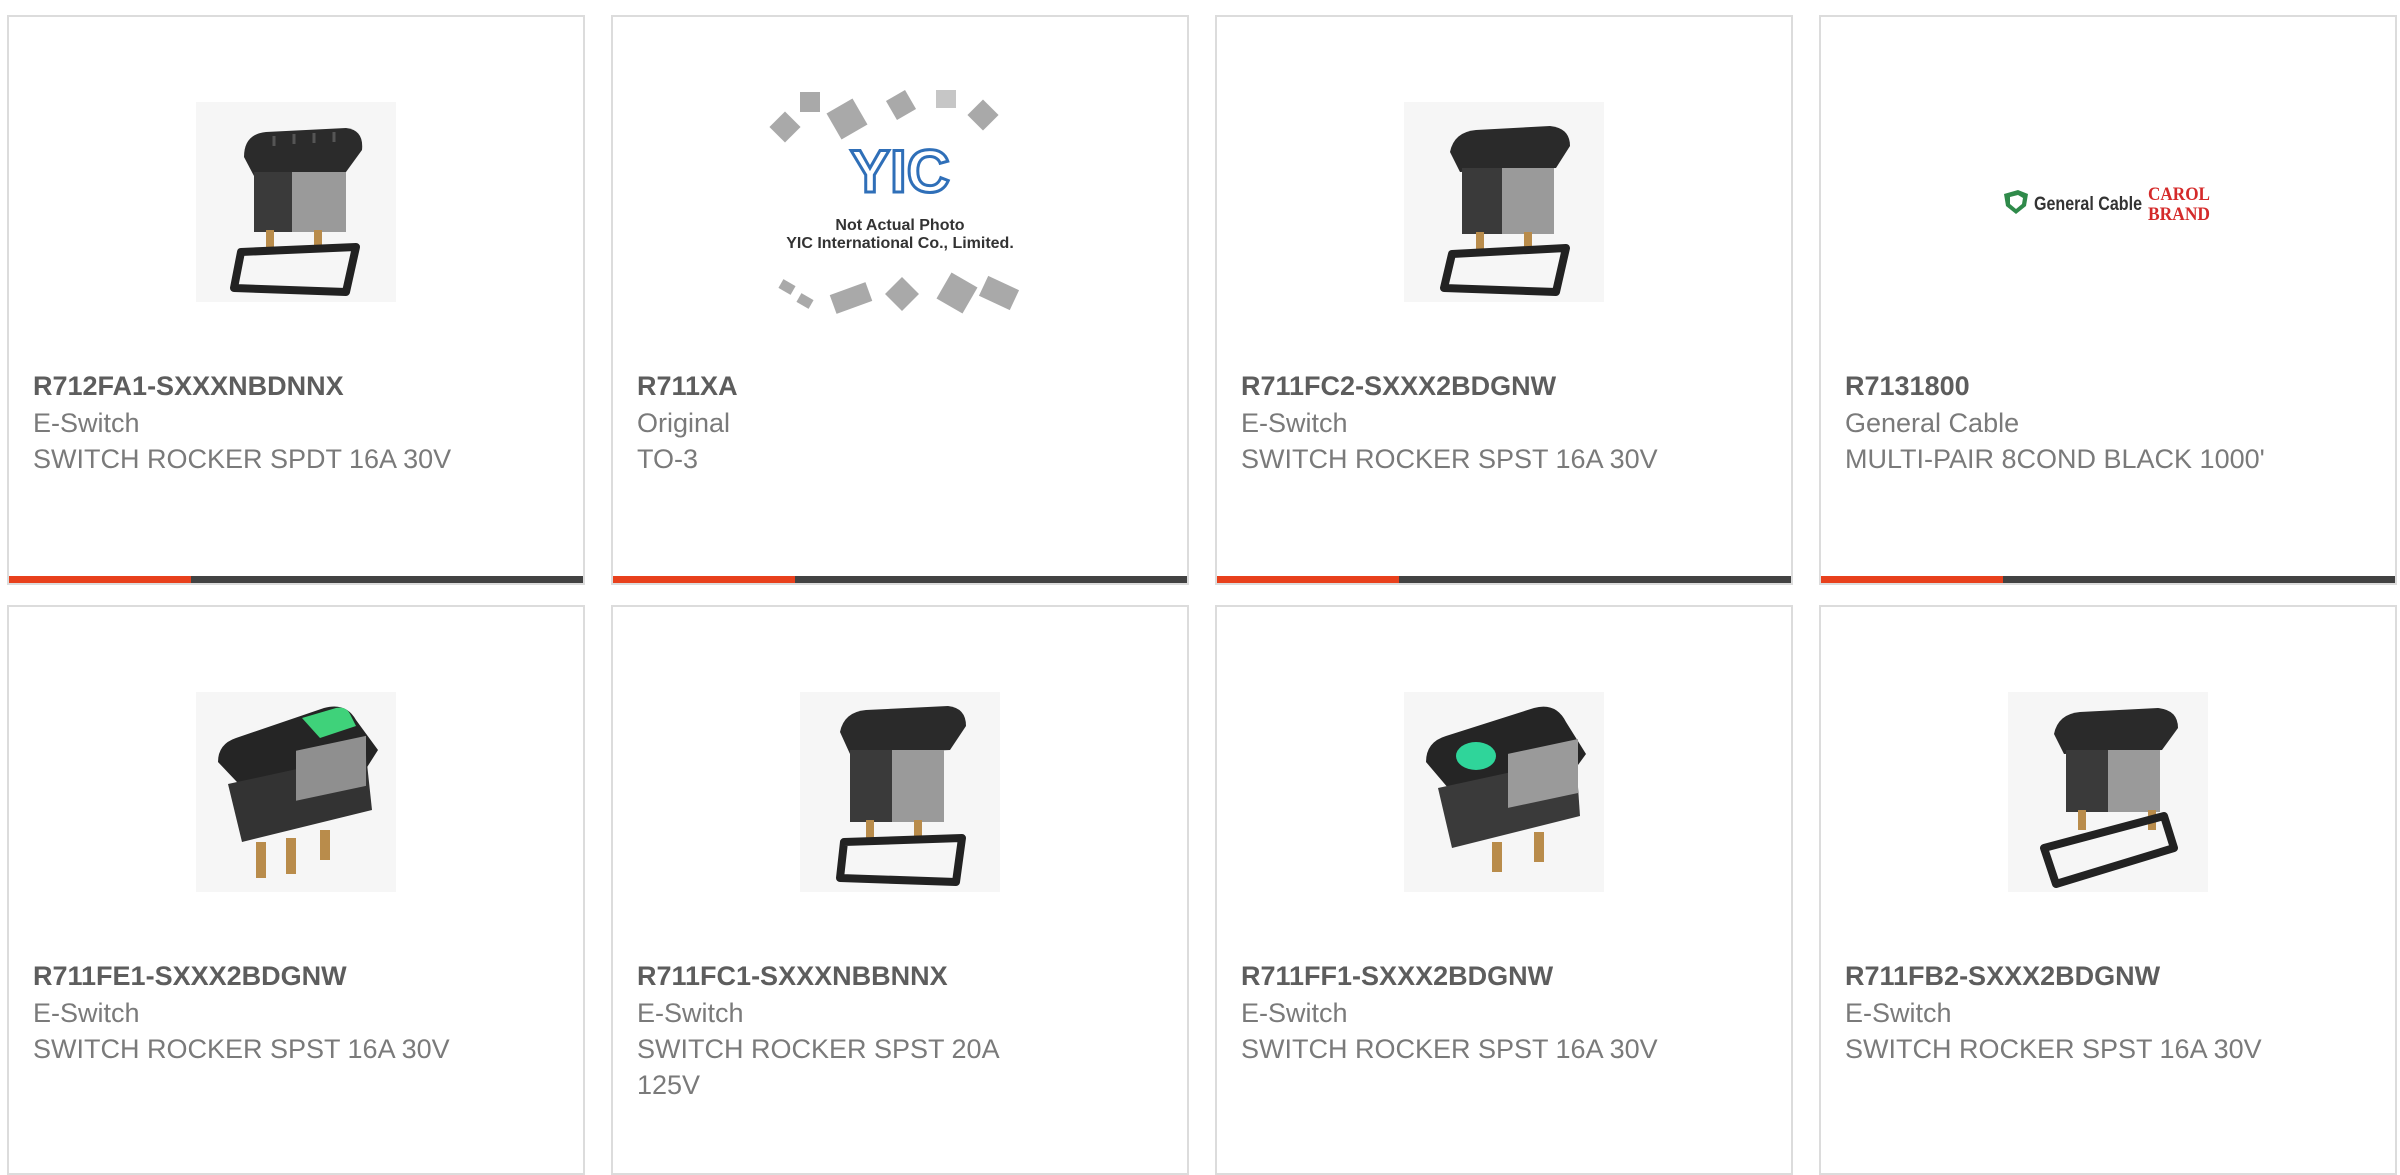 This screenshot has width=2400, height=1175. What do you see at coordinates (2110, 976) in the screenshot?
I see `part-number: R711FB2-SXXX2BDGNW` at bounding box center [2110, 976].